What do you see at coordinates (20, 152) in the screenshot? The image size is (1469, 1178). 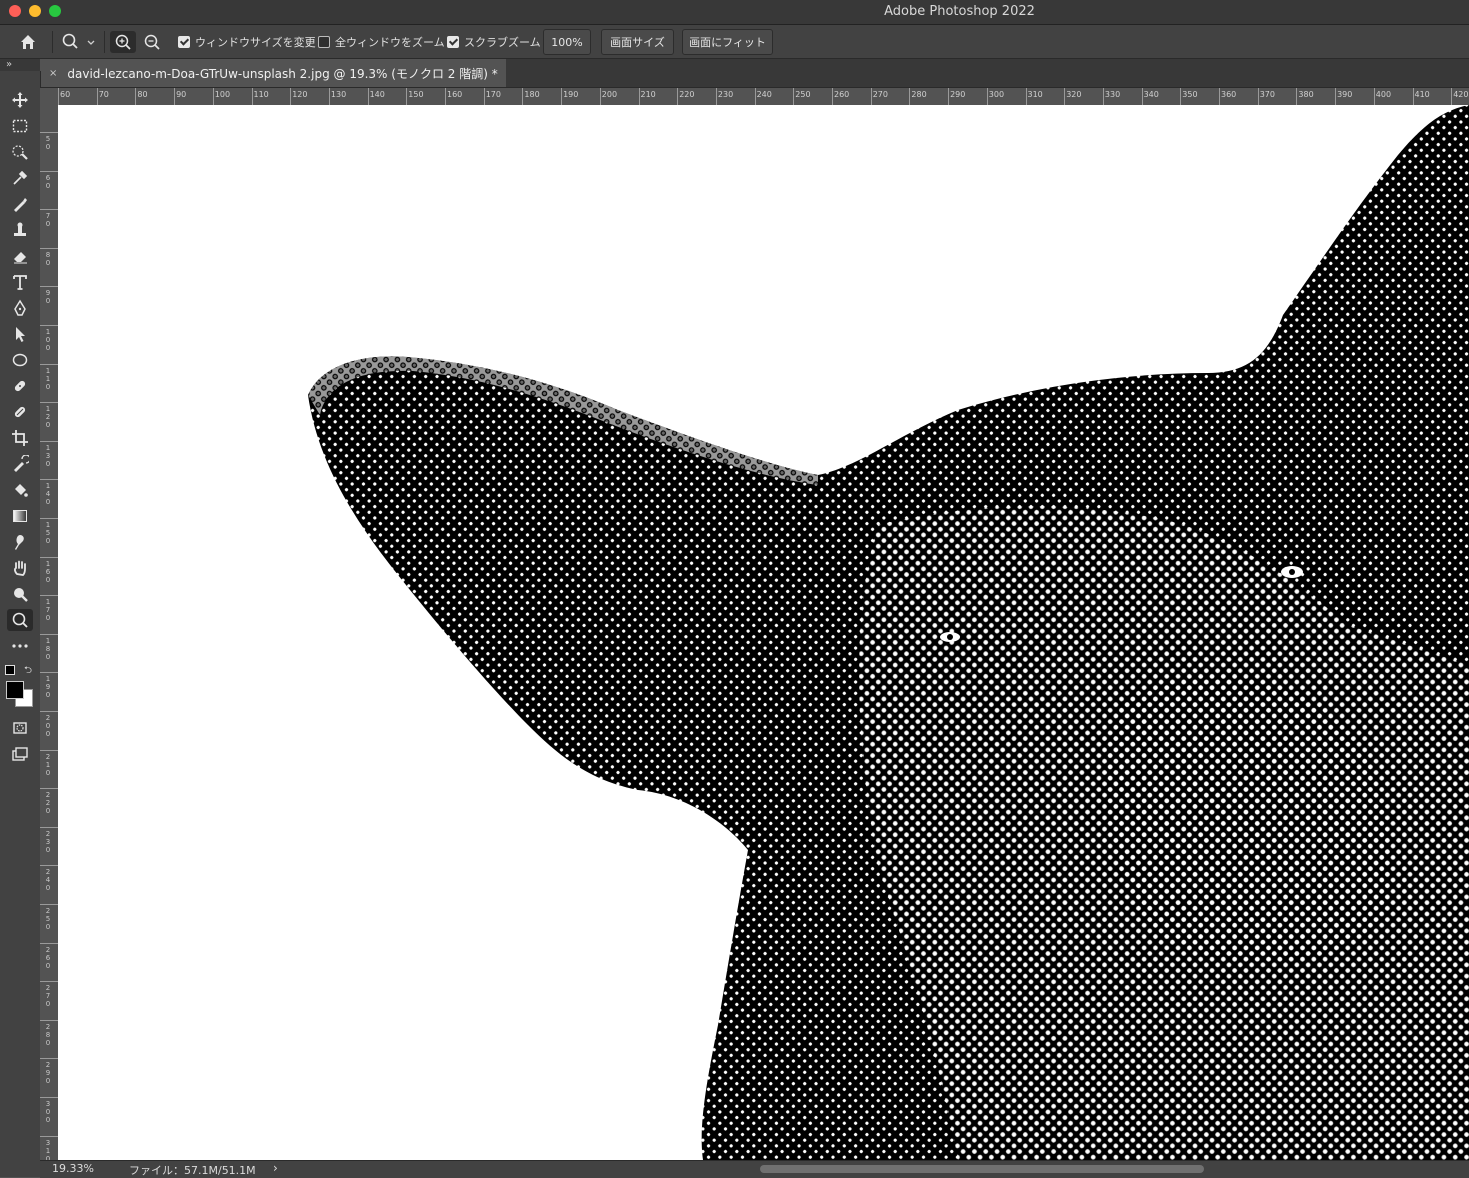 I see `tool-quick-selection` at bounding box center [20, 152].